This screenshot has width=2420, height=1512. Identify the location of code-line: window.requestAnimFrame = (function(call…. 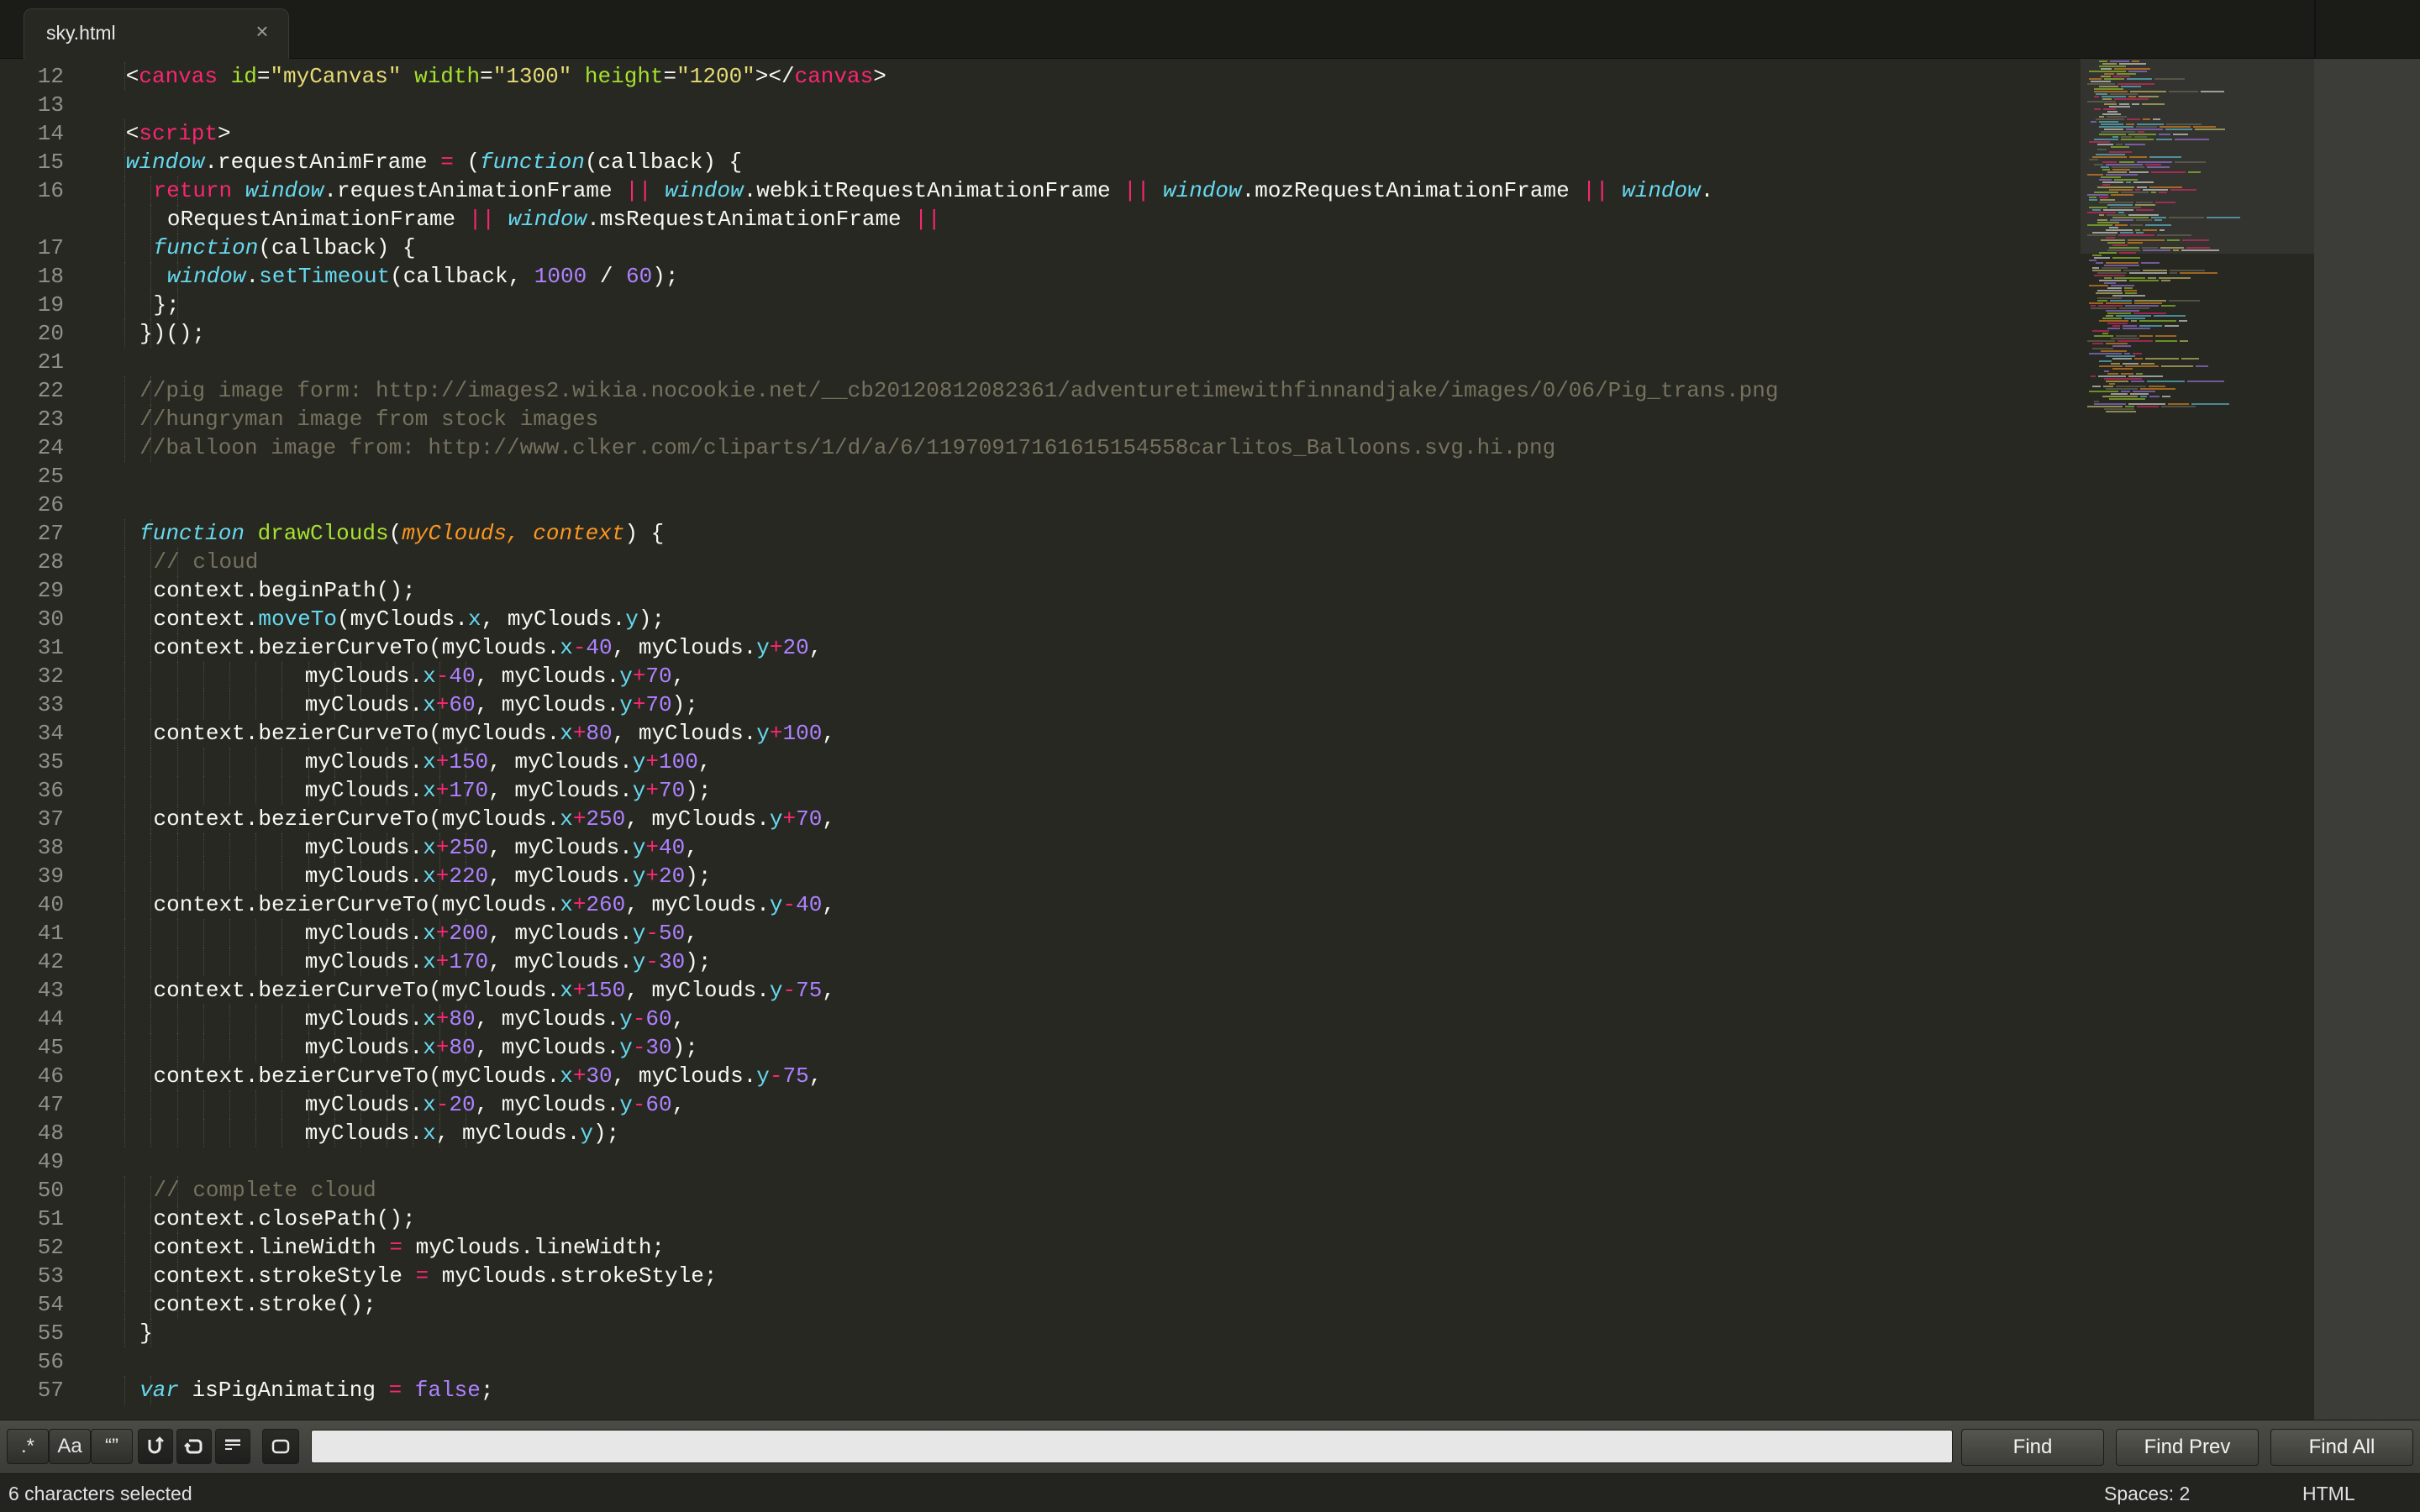
(434, 162).